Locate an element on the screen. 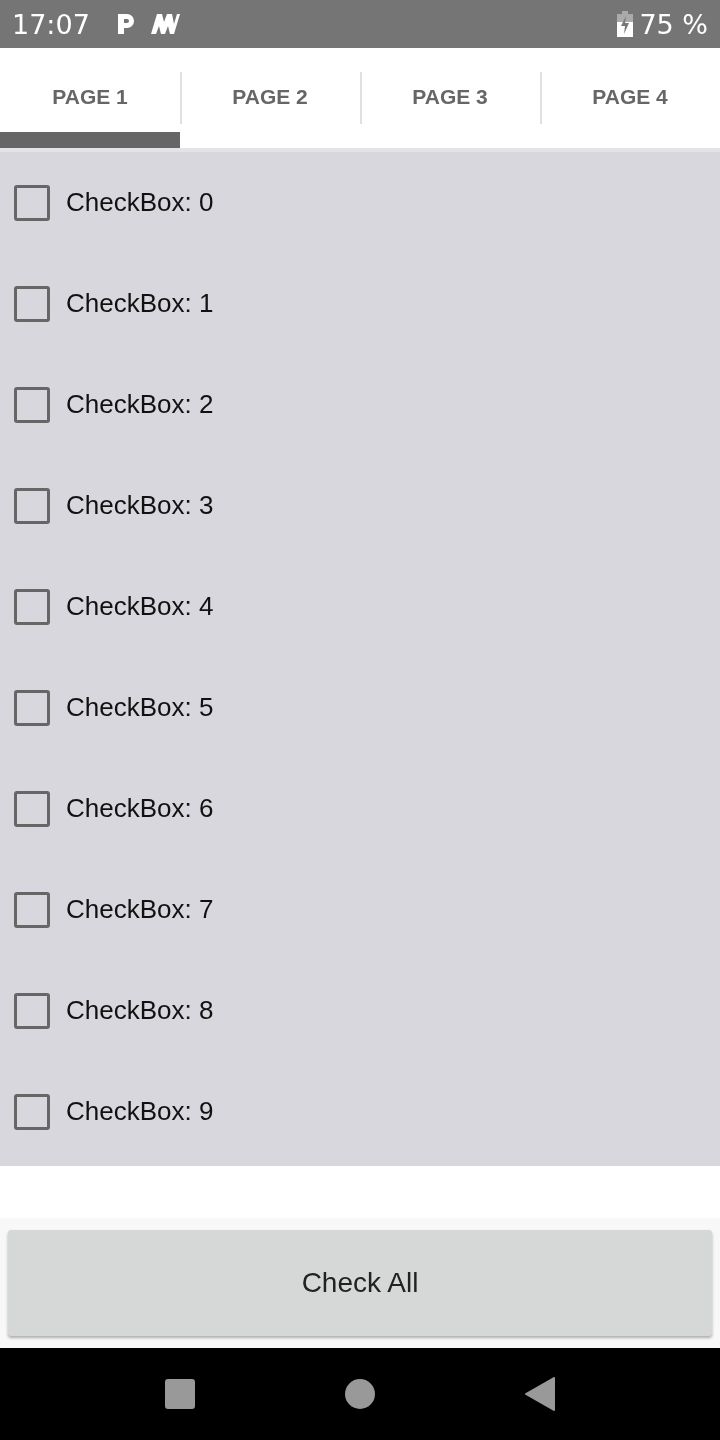  home-icon is located at coordinates (360, 1394).